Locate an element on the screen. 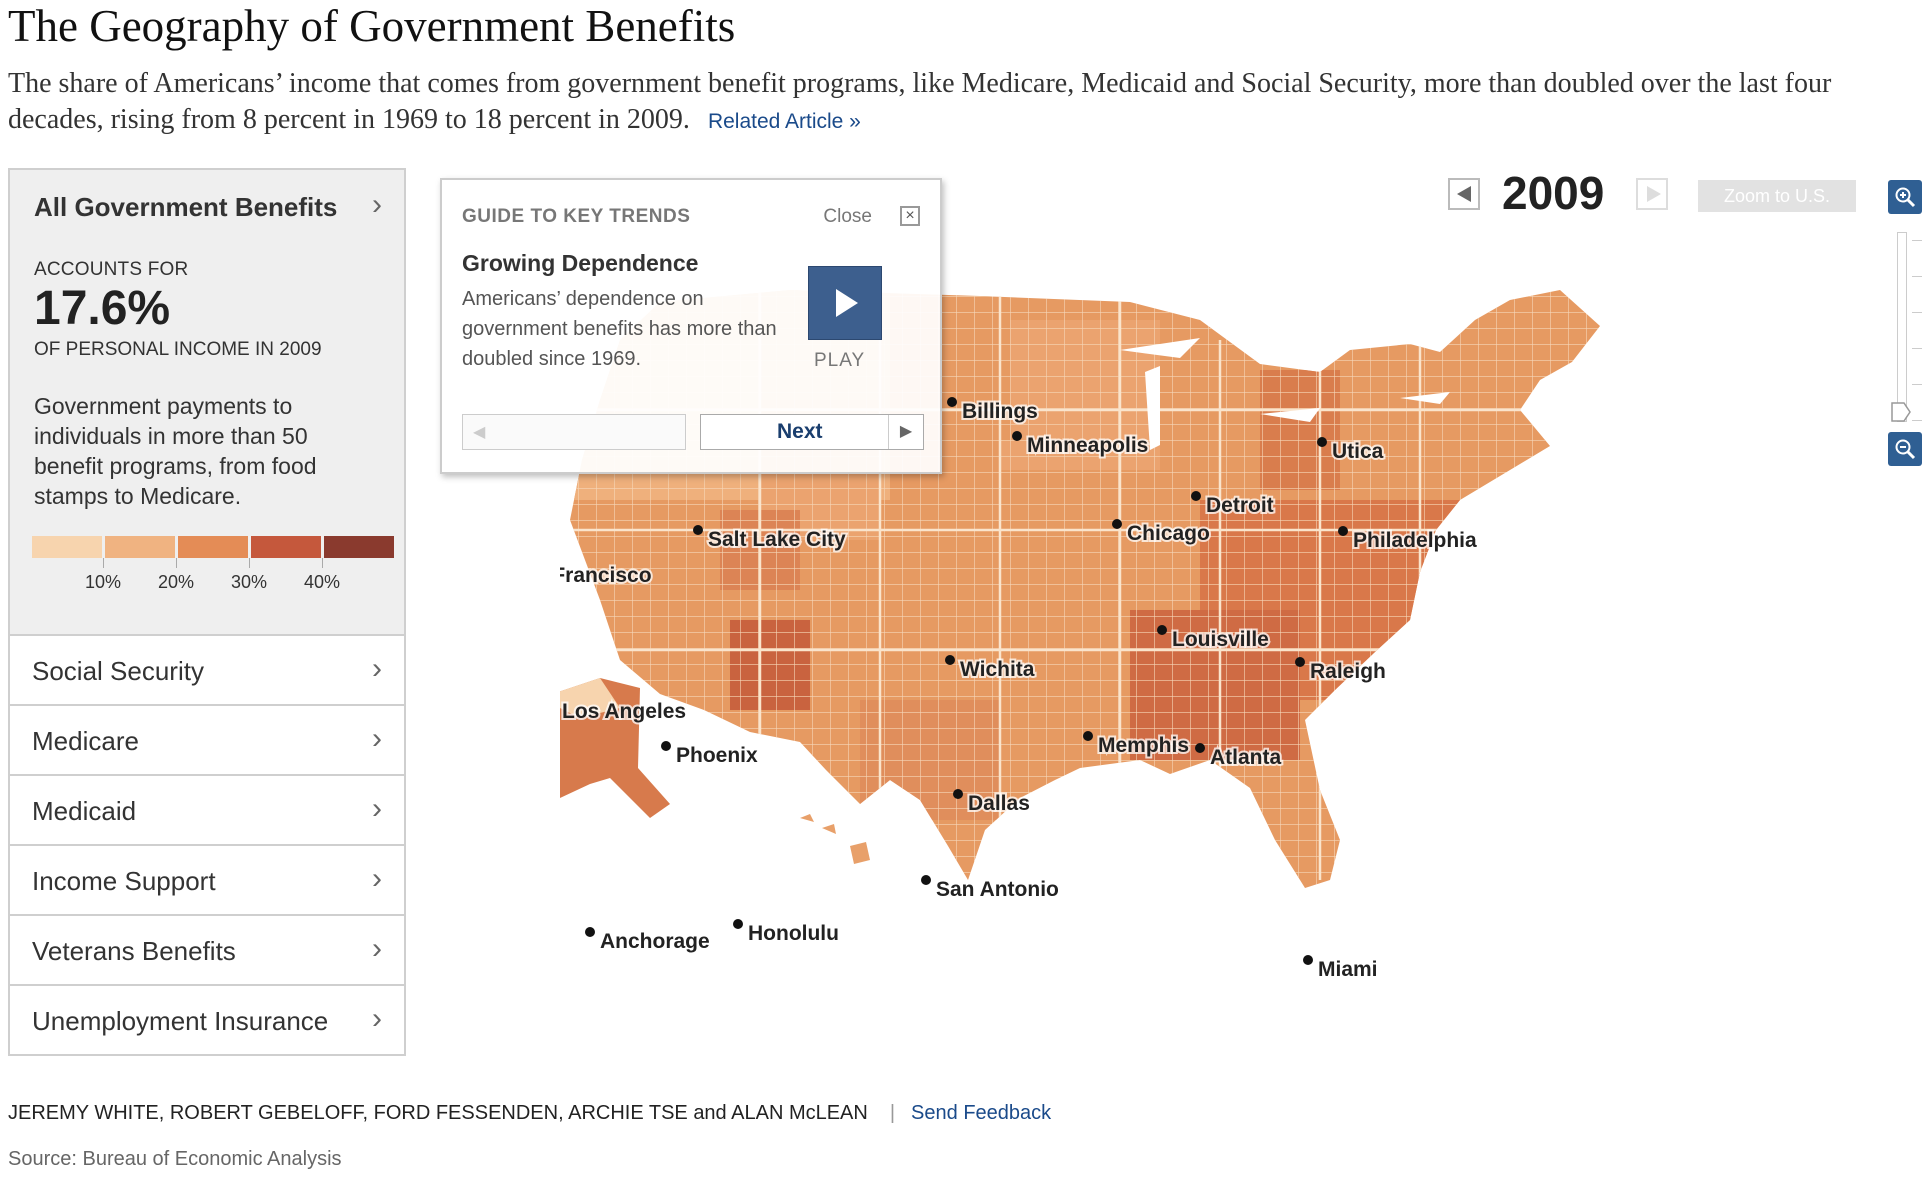 This screenshot has width=1926, height=1190. city-label: Utica is located at coordinates (1358, 451).